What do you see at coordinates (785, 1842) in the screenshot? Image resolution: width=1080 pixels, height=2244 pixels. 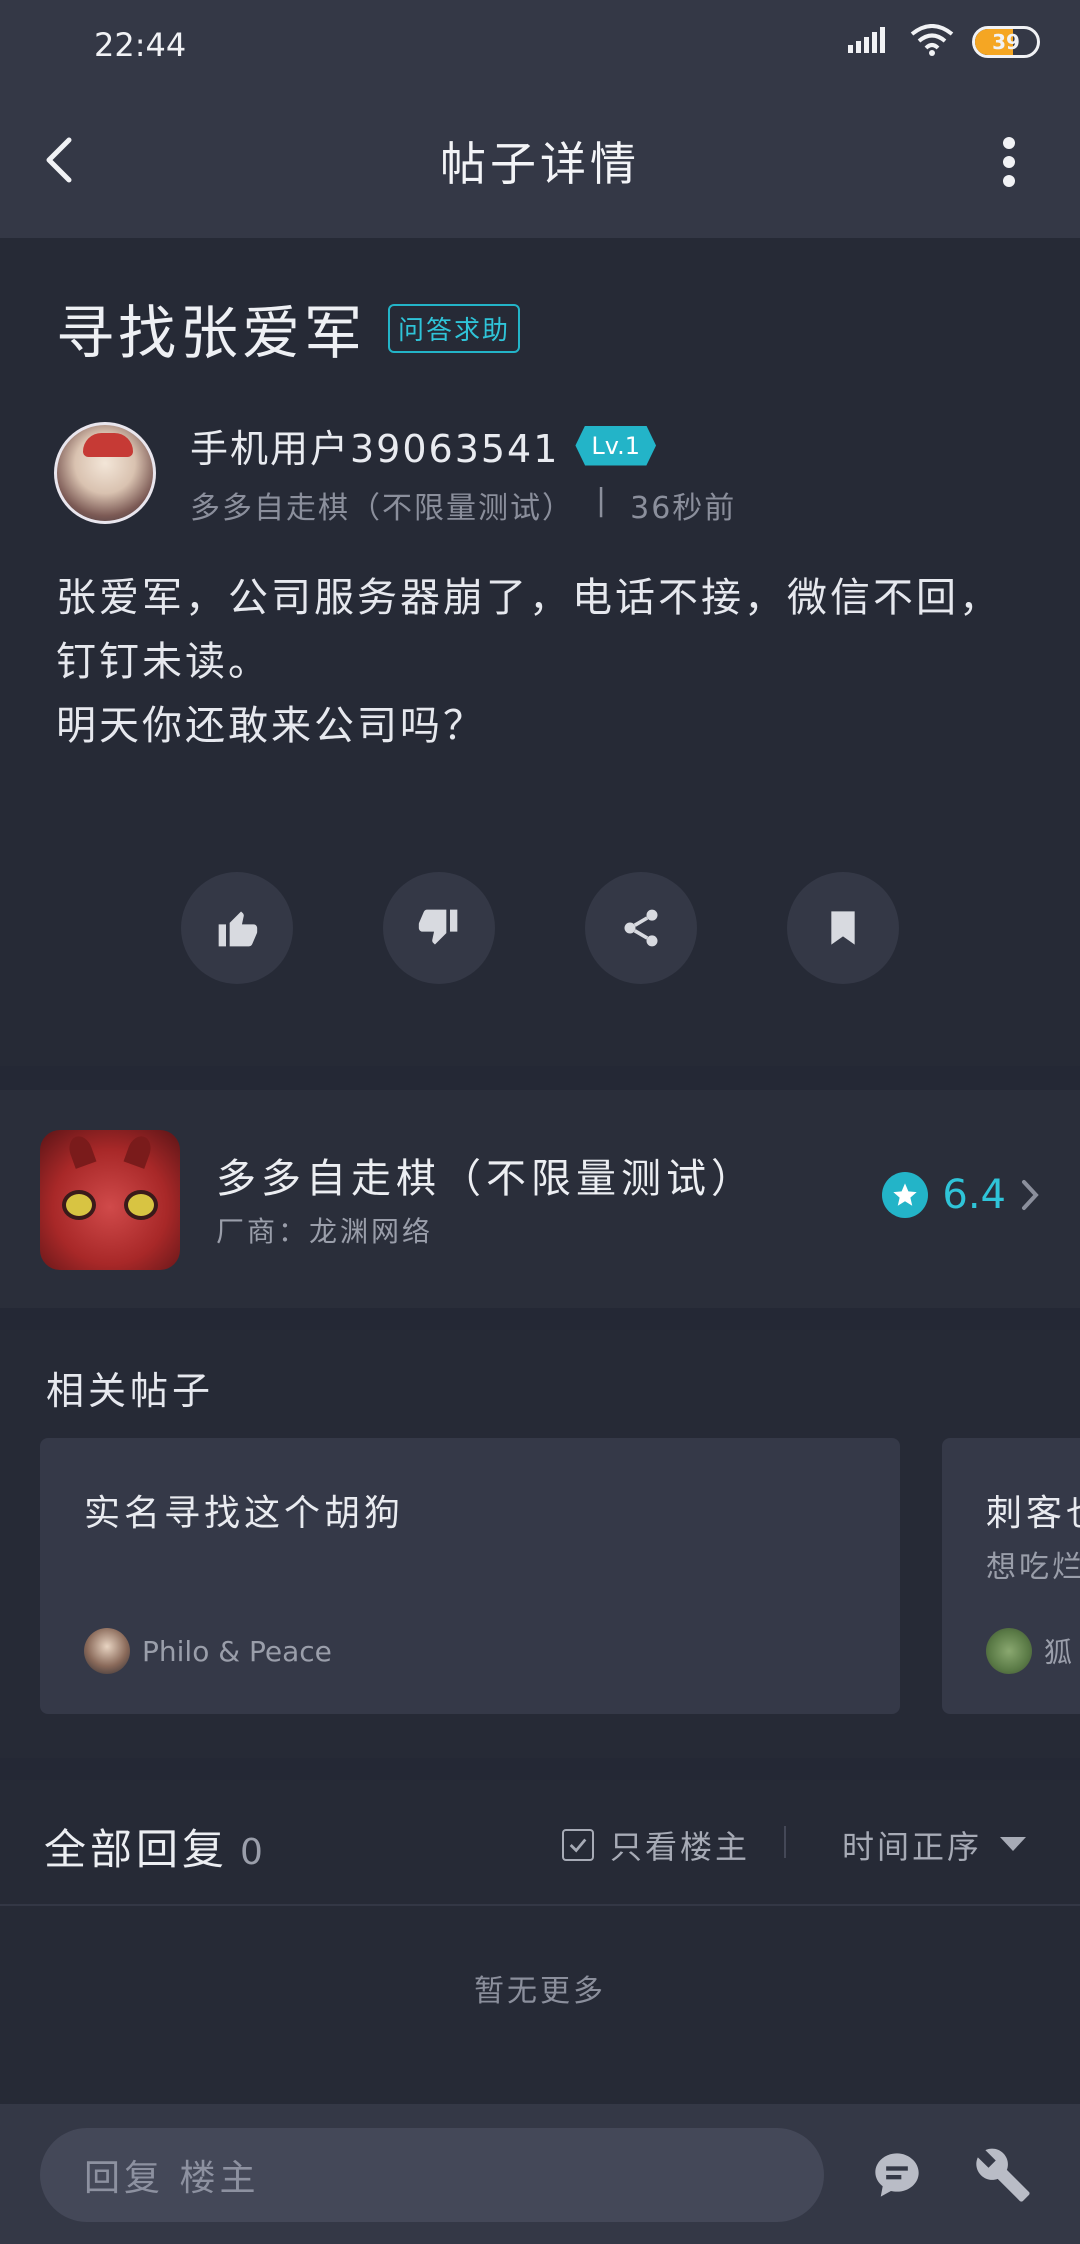 I see `divider` at bounding box center [785, 1842].